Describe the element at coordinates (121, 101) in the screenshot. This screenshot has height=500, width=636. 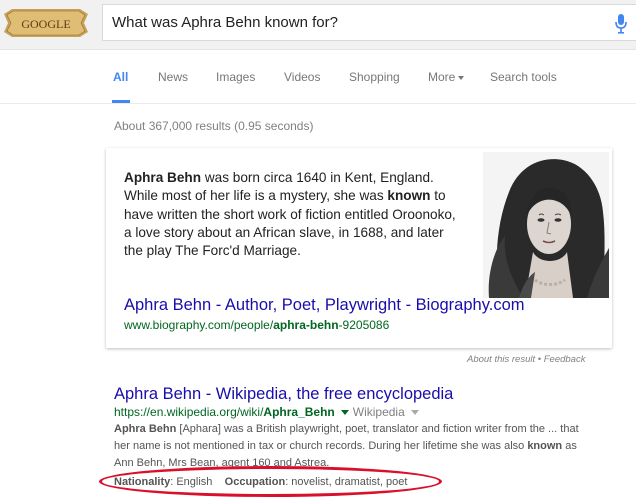
I see `active-tab-indicator` at that location.